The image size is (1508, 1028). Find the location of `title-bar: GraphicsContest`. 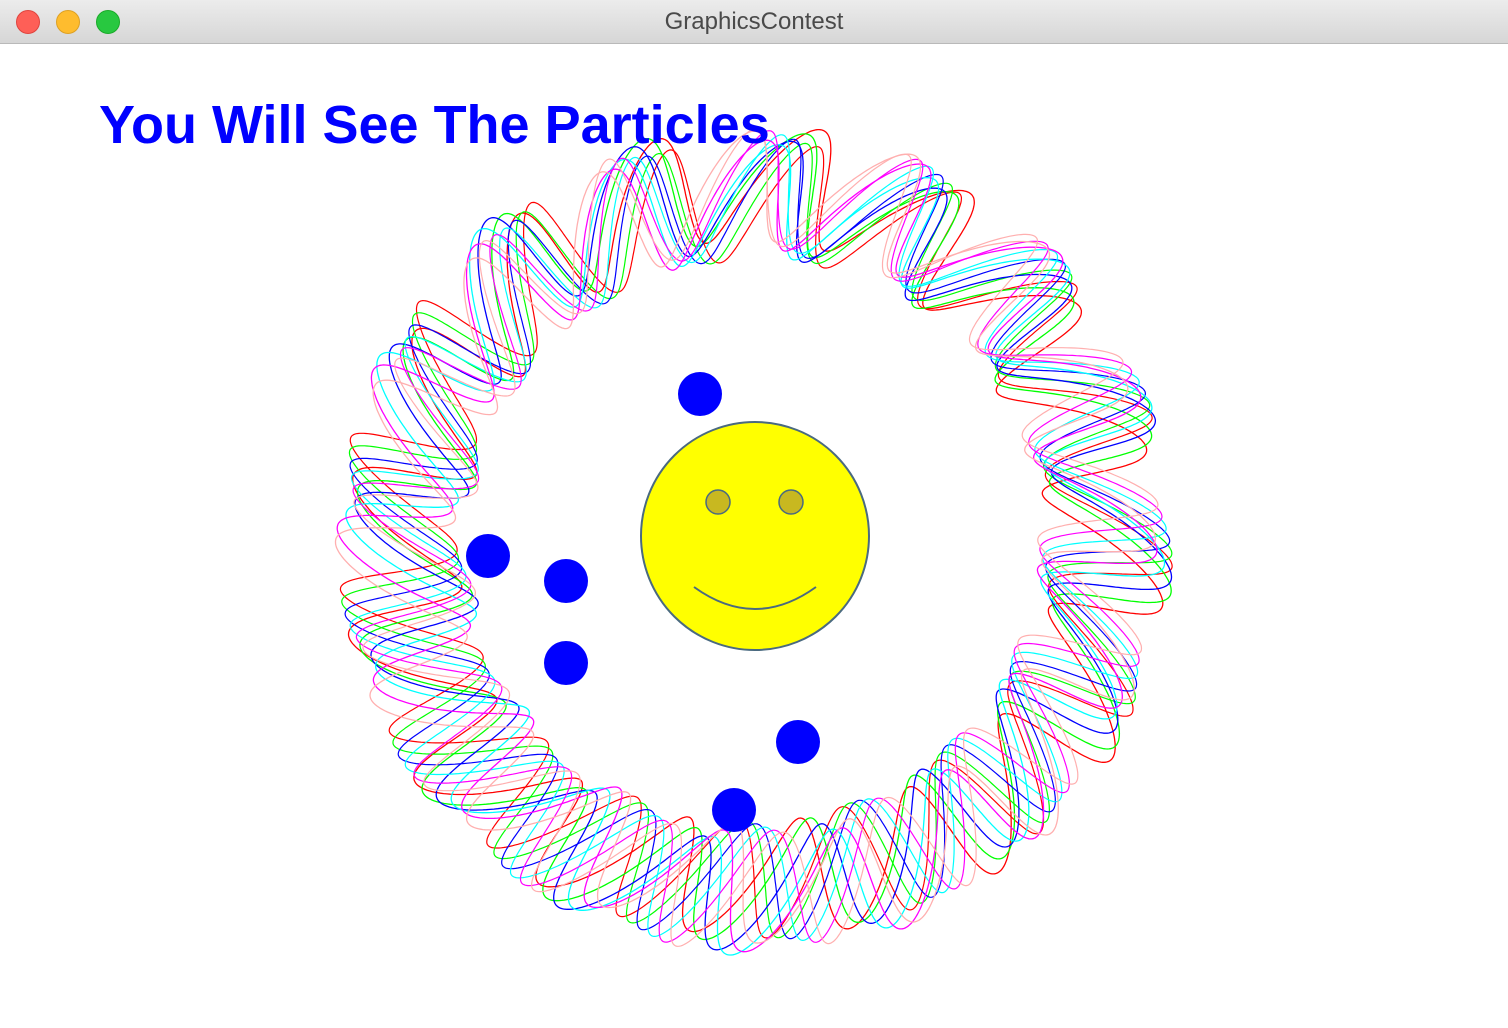

title-bar: GraphicsContest is located at coordinates (754, 22).